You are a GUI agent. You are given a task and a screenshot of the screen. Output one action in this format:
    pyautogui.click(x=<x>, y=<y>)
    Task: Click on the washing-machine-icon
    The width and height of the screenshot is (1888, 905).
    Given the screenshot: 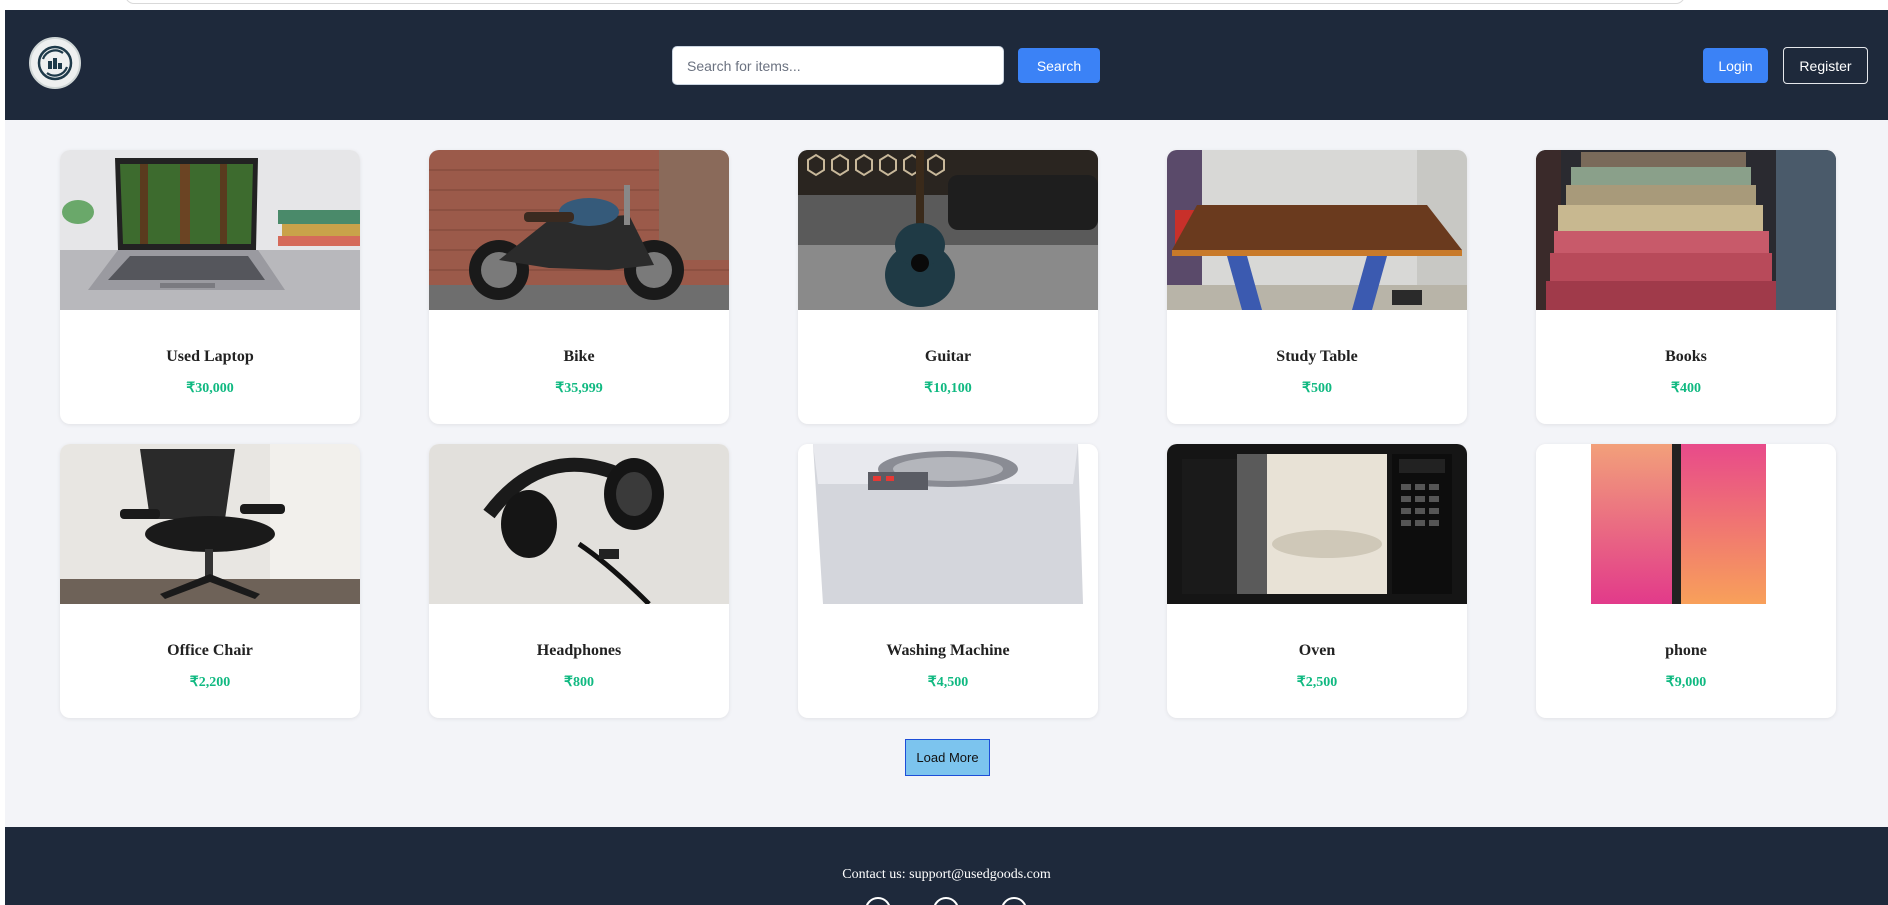 What is the action you would take?
    pyautogui.click(x=948, y=524)
    